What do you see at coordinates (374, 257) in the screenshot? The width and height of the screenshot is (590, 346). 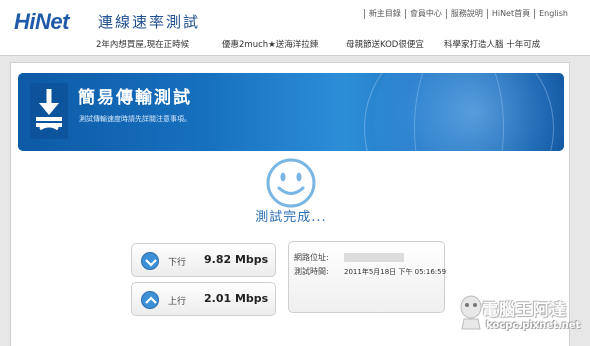 I see `ip-value-redacted` at bounding box center [374, 257].